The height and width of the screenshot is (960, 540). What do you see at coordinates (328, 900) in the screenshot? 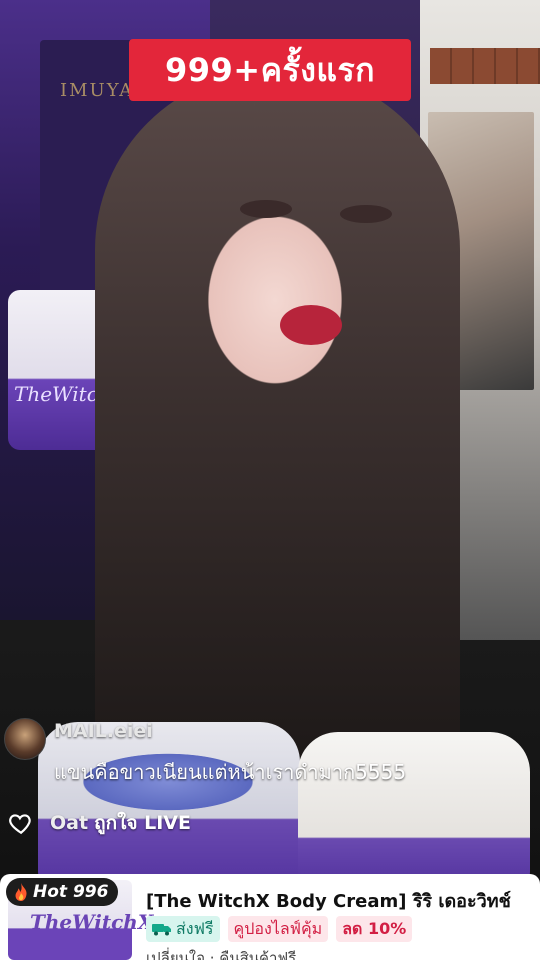
I see `product-title: [The WitchX Body Cream] ริริ เดอะวิทช์` at bounding box center [328, 900].